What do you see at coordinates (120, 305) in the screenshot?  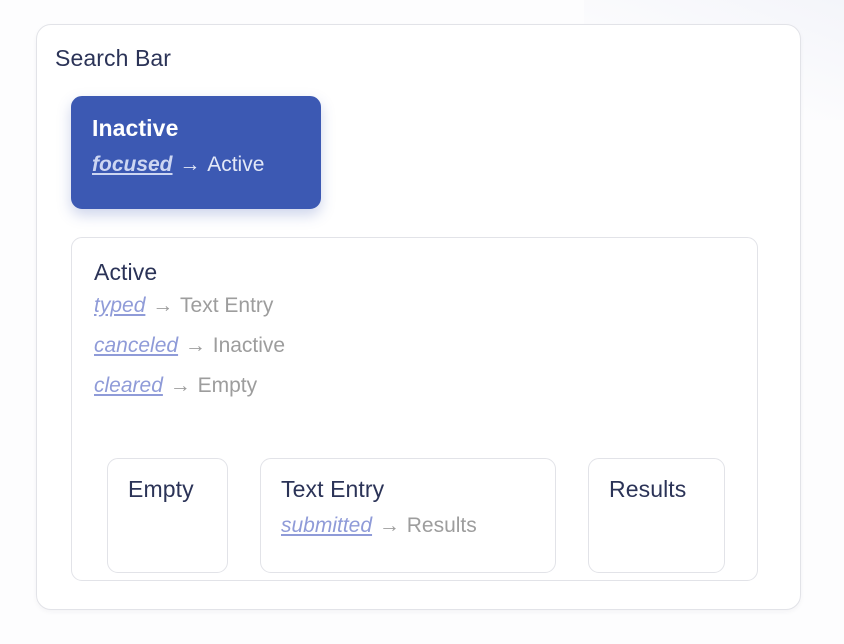 I see `transition-event-label: typed` at bounding box center [120, 305].